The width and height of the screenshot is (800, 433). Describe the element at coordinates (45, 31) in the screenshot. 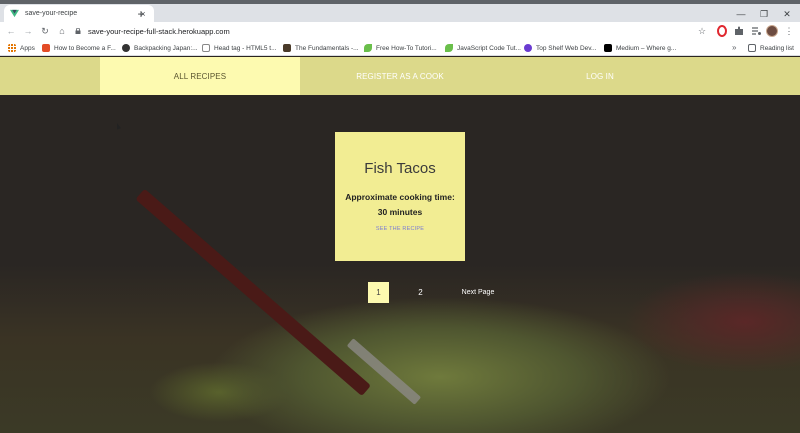

I see `reload-icon: ↻` at that location.